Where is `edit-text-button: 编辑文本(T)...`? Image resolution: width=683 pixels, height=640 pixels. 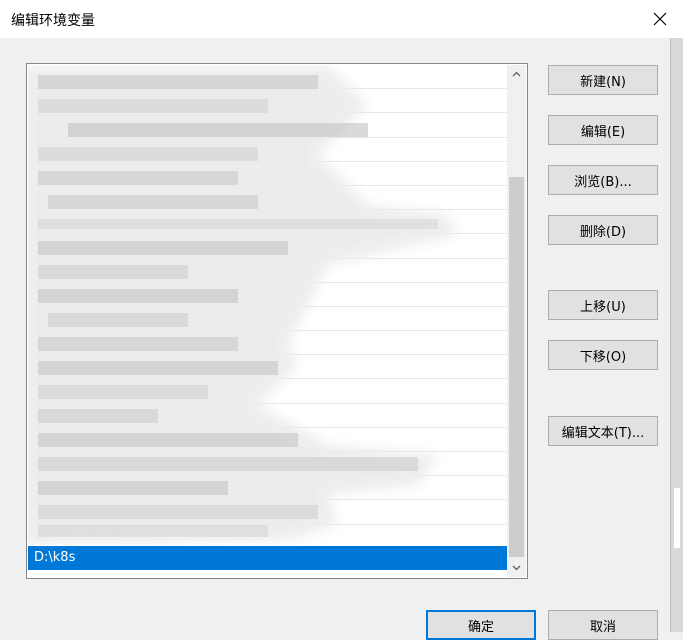
edit-text-button: 编辑文本(T)... is located at coordinates (603, 431).